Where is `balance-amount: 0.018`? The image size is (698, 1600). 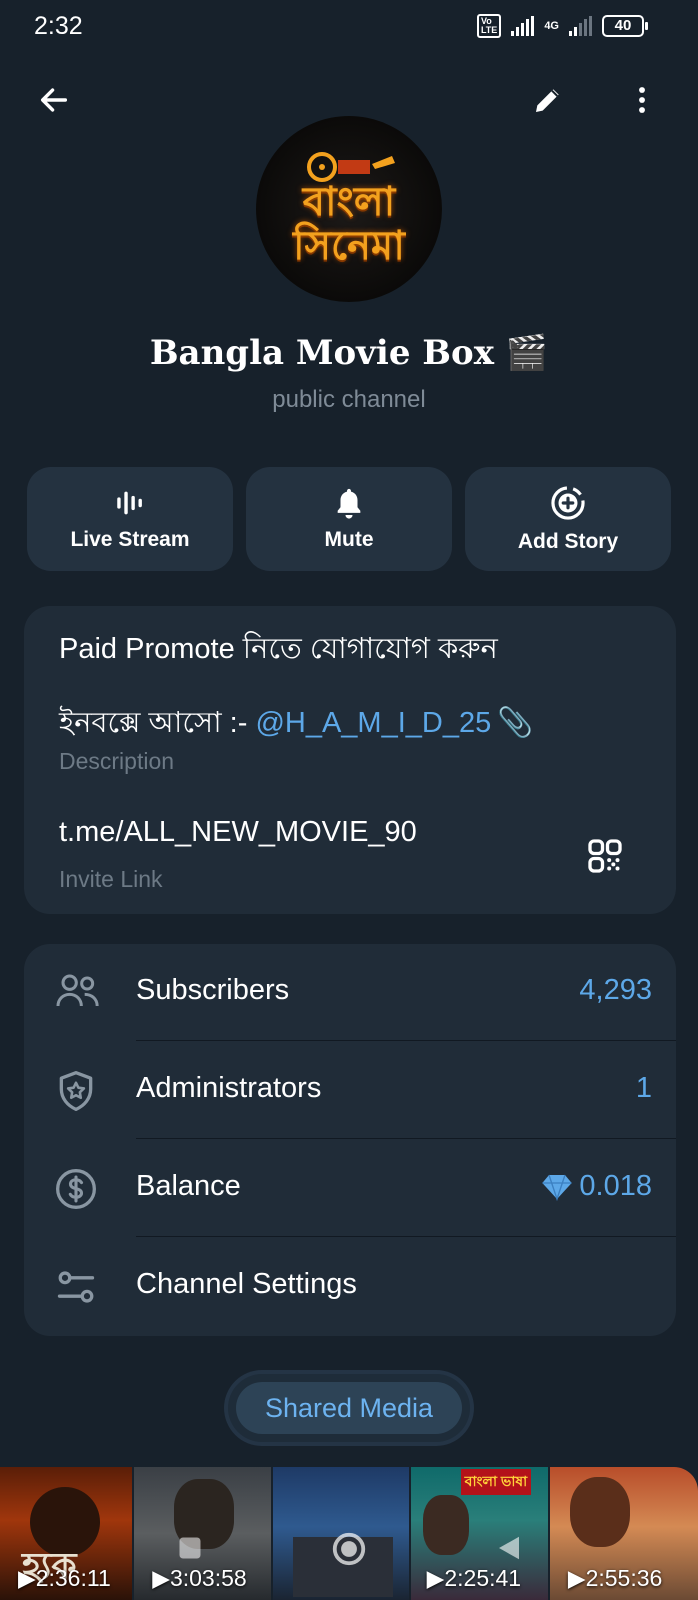 balance-amount: 0.018 is located at coordinates (615, 1186).